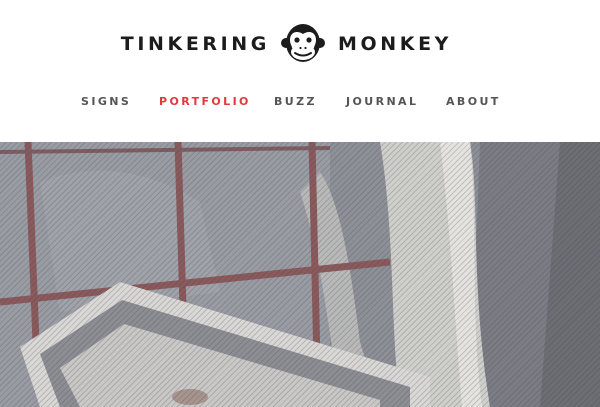 This screenshot has height=407, width=600. What do you see at coordinates (382, 102) in the screenshot?
I see `nav-item-journal: JOURNAL` at bounding box center [382, 102].